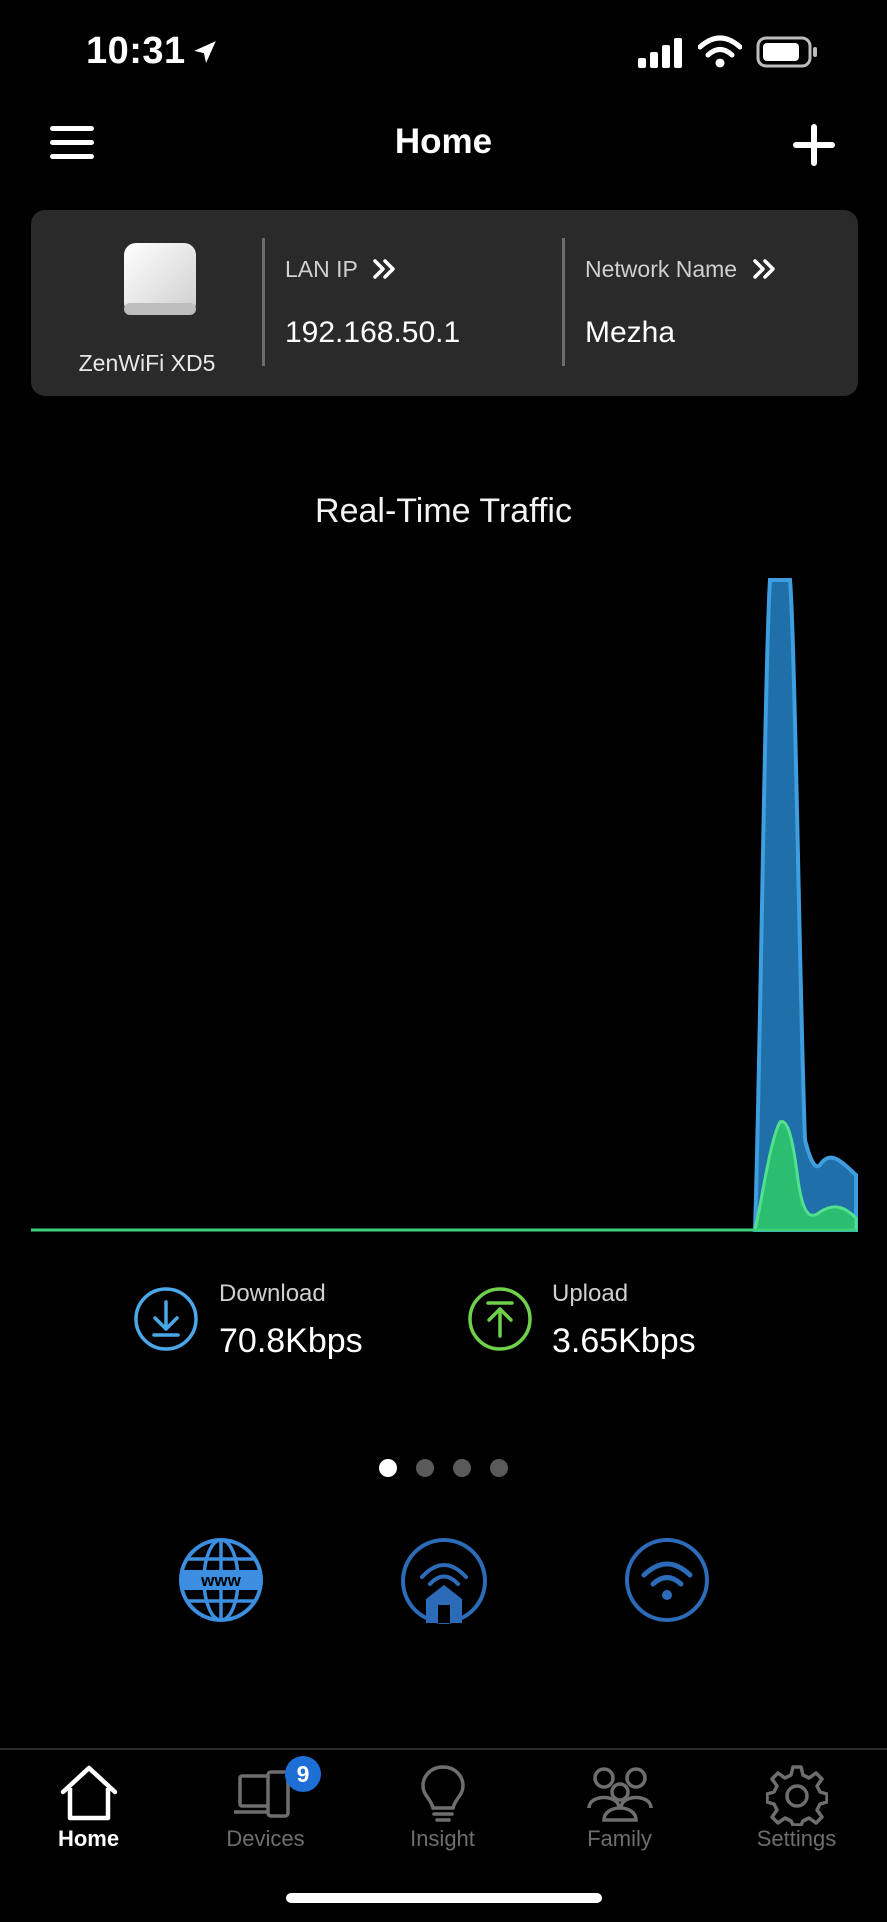 This screenshot has height=1922, width=887. Describe the element at coordinates (814, 145) in the screenshot. I see `add-icon` at that location.